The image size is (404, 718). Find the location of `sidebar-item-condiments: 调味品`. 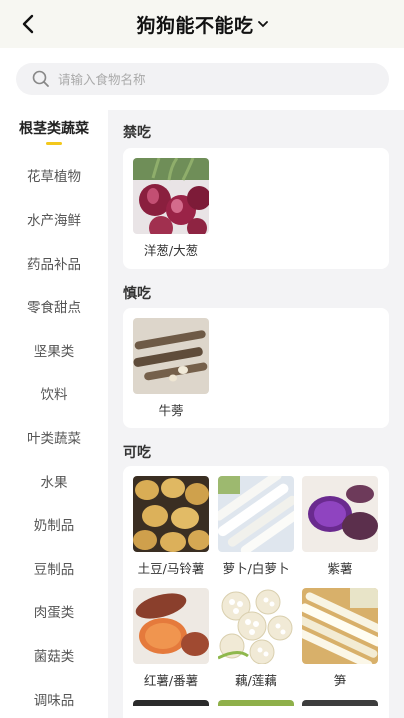

sidebar-item-condiments: 调味品 is located at coordinates (54, 697).